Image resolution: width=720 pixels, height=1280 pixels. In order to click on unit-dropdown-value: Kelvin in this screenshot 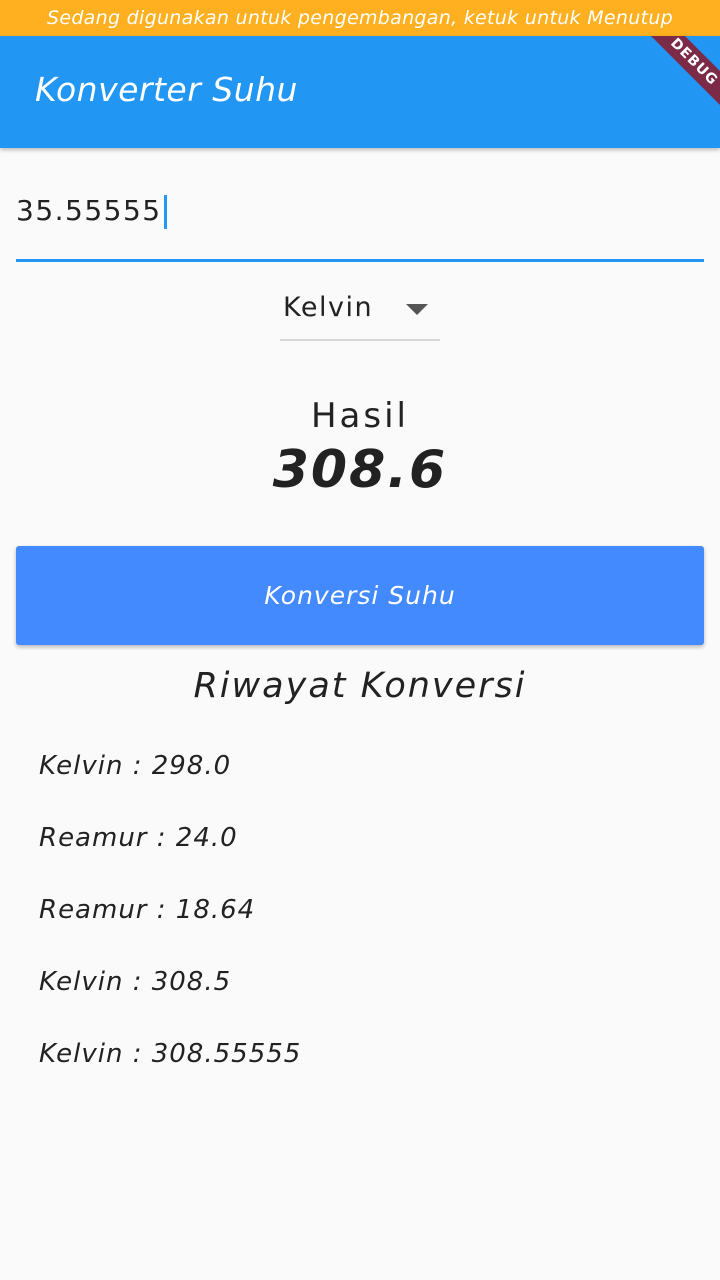, I will do `click(328, 307)`.